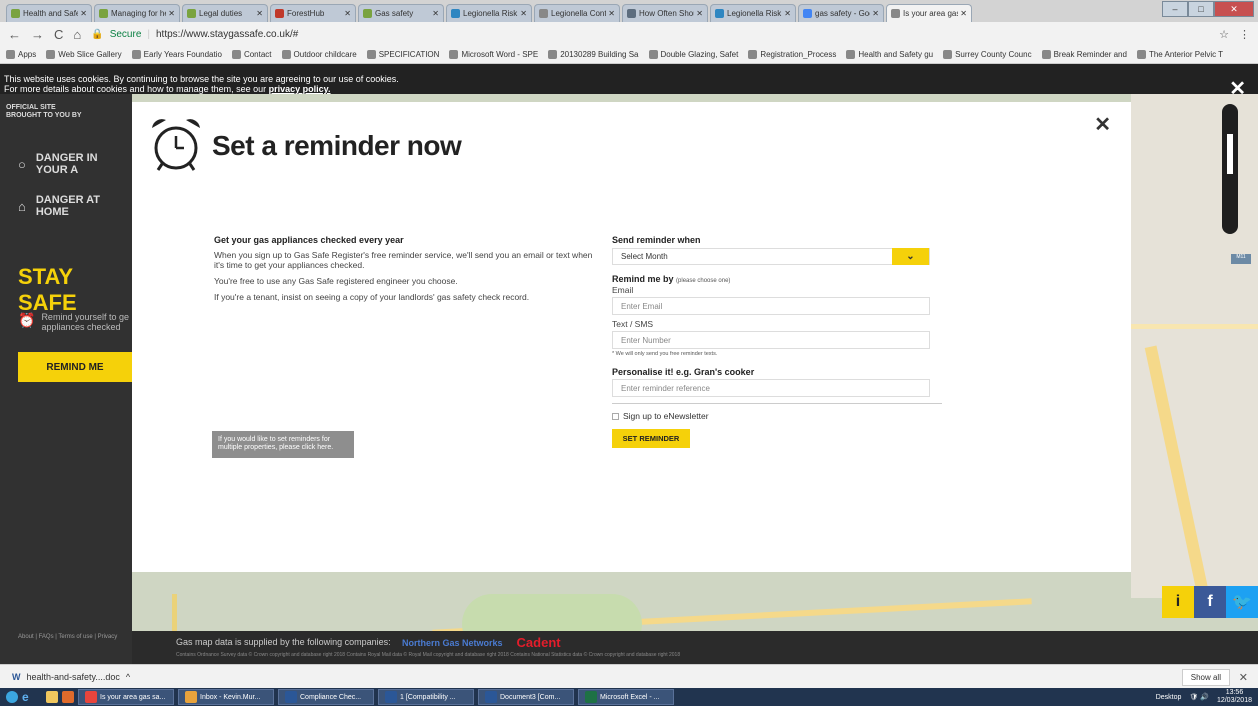 The image size is (1258, 706). I want to click on map-zoom-slider, so click(1230, 169).